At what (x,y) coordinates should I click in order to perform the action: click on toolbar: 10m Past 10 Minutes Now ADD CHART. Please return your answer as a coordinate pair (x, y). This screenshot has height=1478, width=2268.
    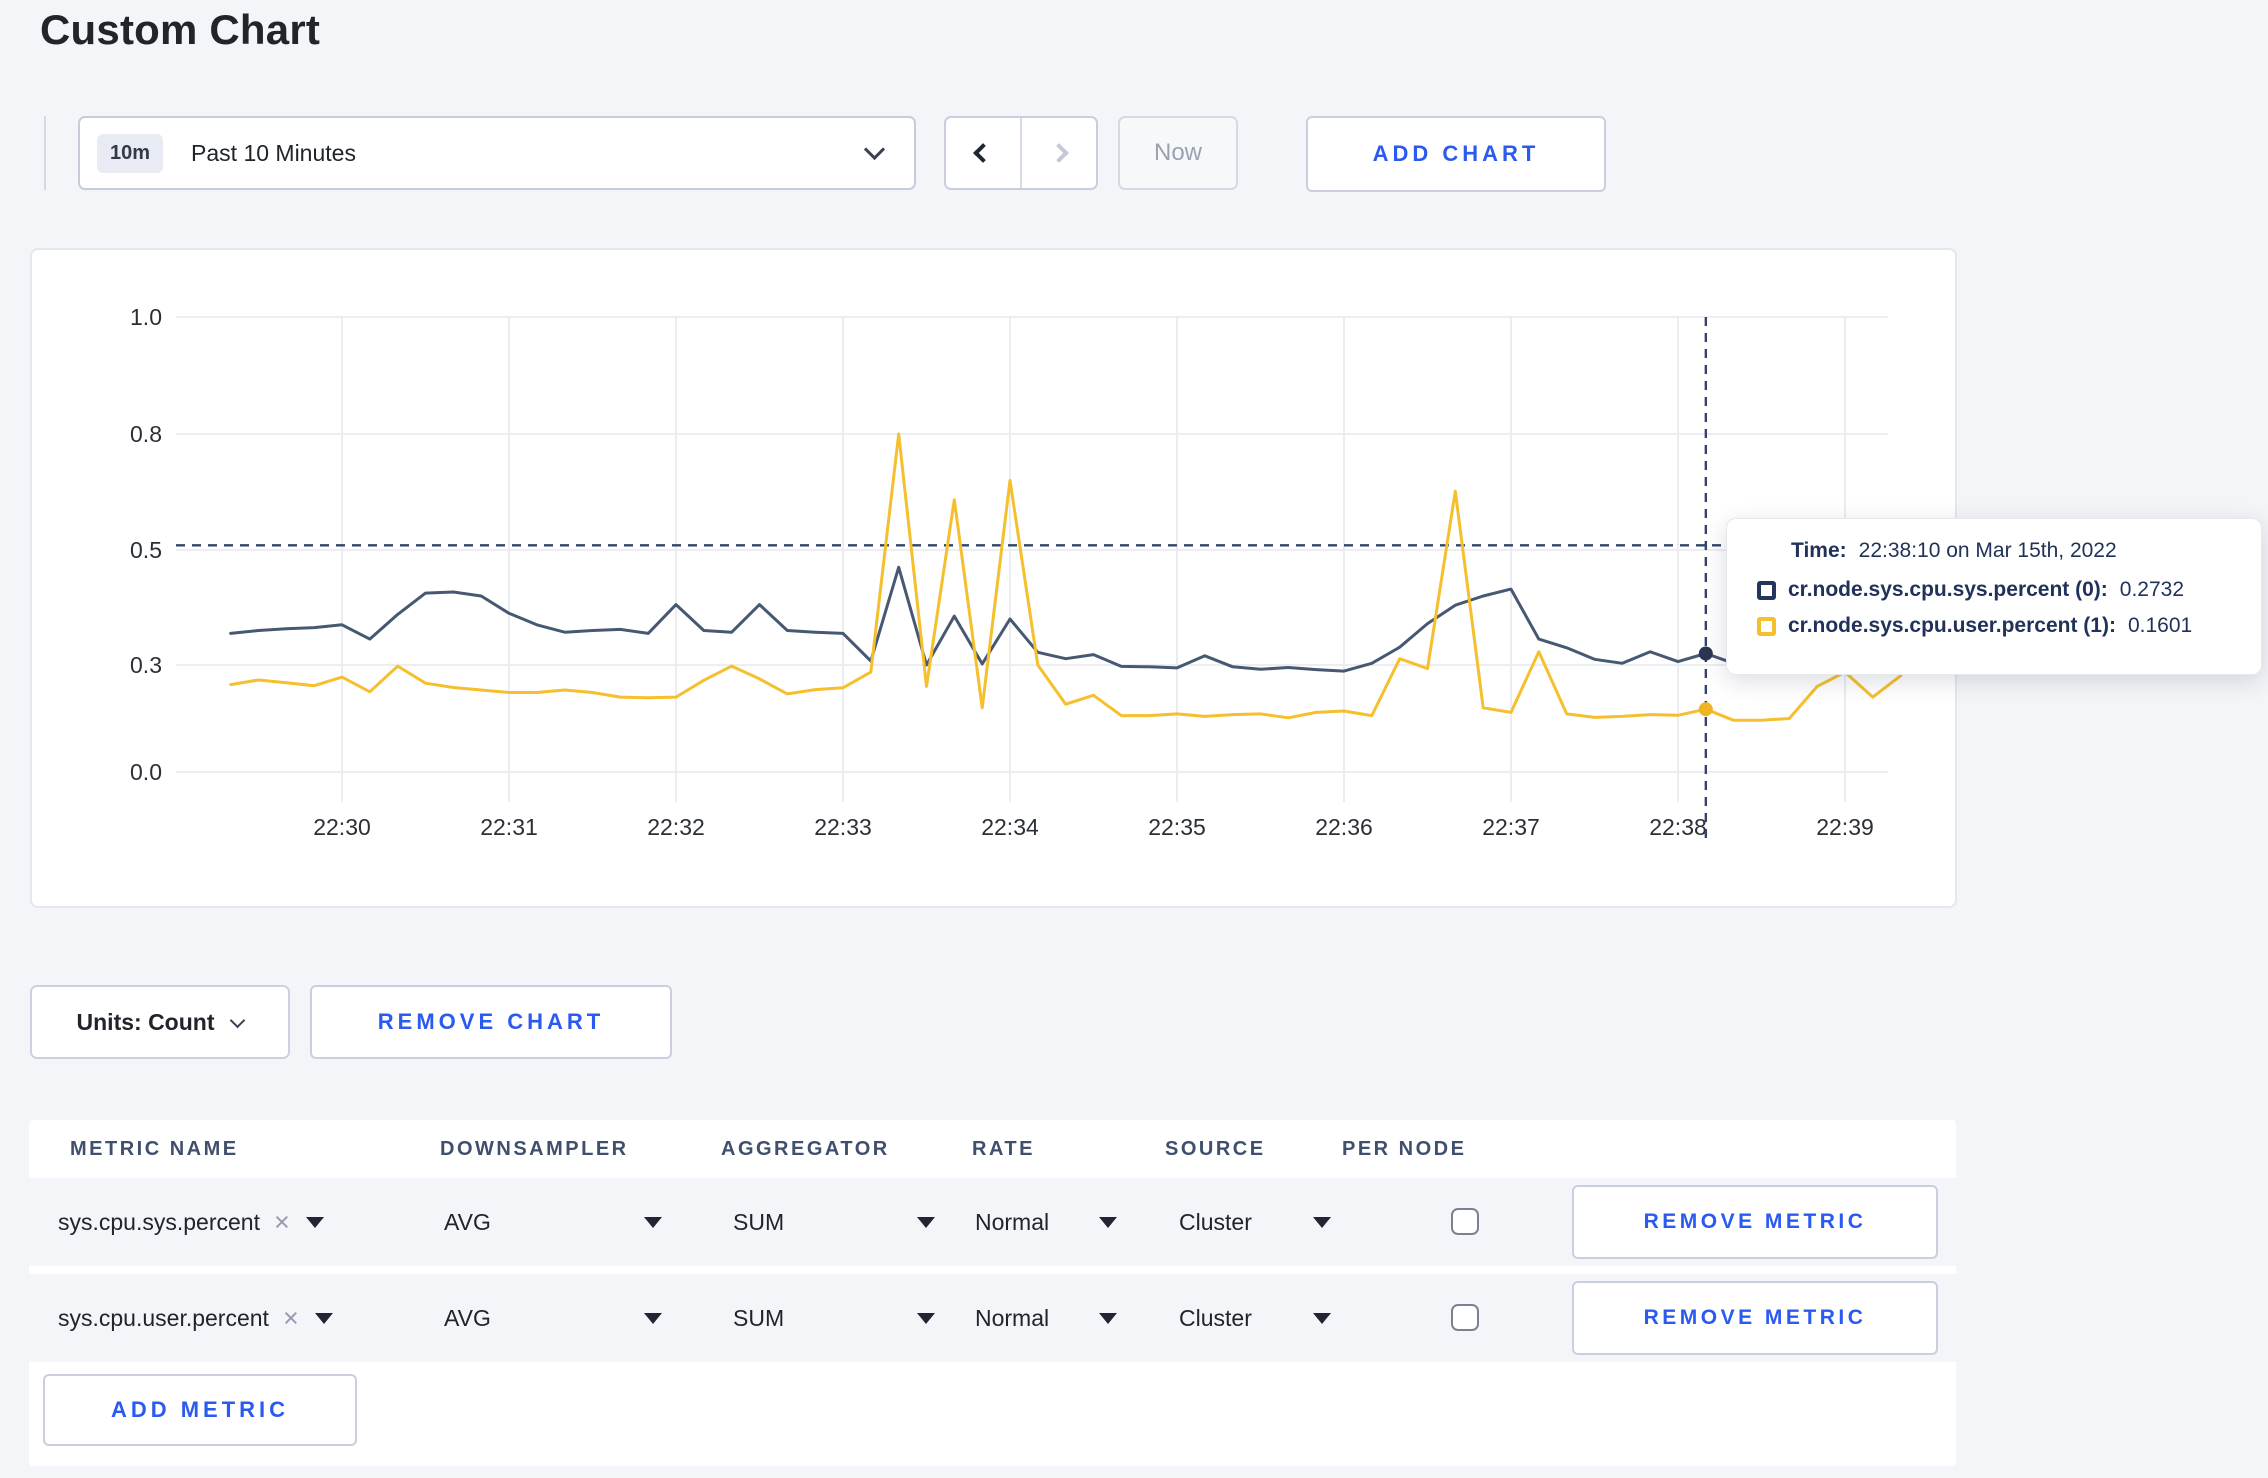
    Looking at the image, I should click on (1134, 154).